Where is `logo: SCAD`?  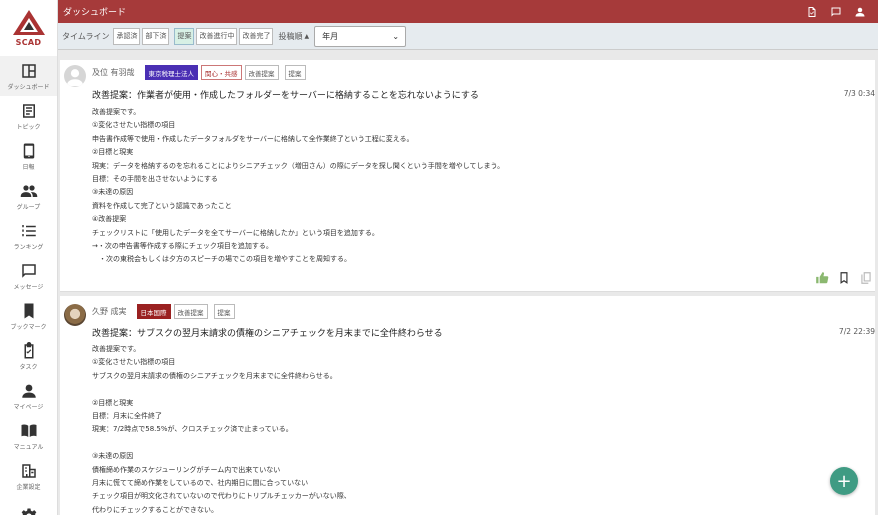 logo: SCAD is located at coordinates (28, 28).